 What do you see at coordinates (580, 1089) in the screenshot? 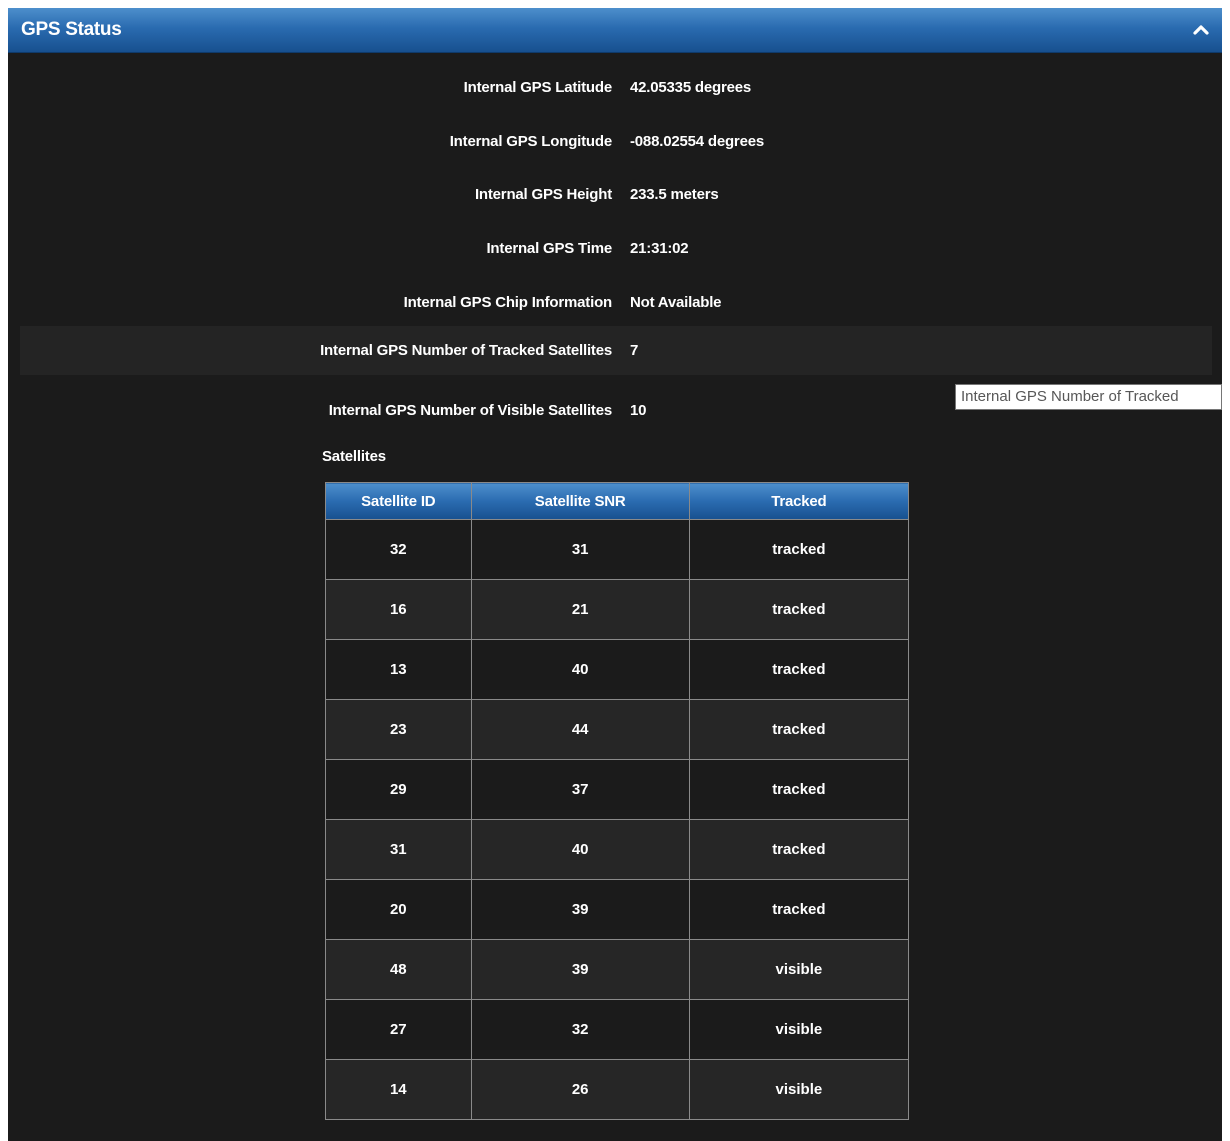
I see `cell-satellite-snr: 26` at bounding box center [580, 1089].